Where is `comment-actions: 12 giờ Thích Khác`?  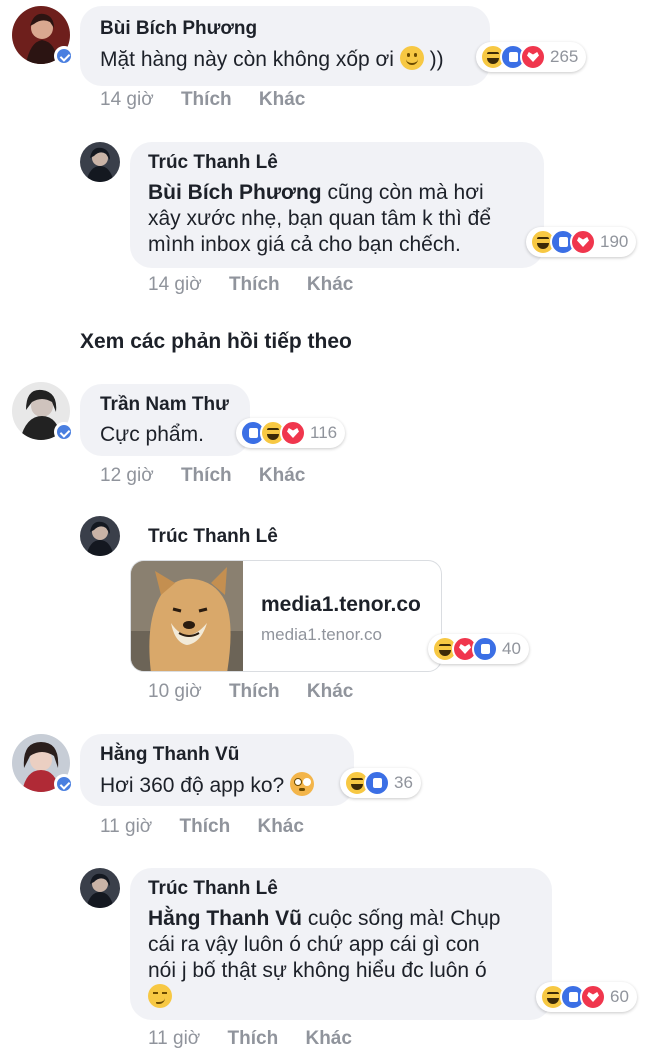
comment-actions: 12 giờ Thích Khác is located at coordinates (213, 476).